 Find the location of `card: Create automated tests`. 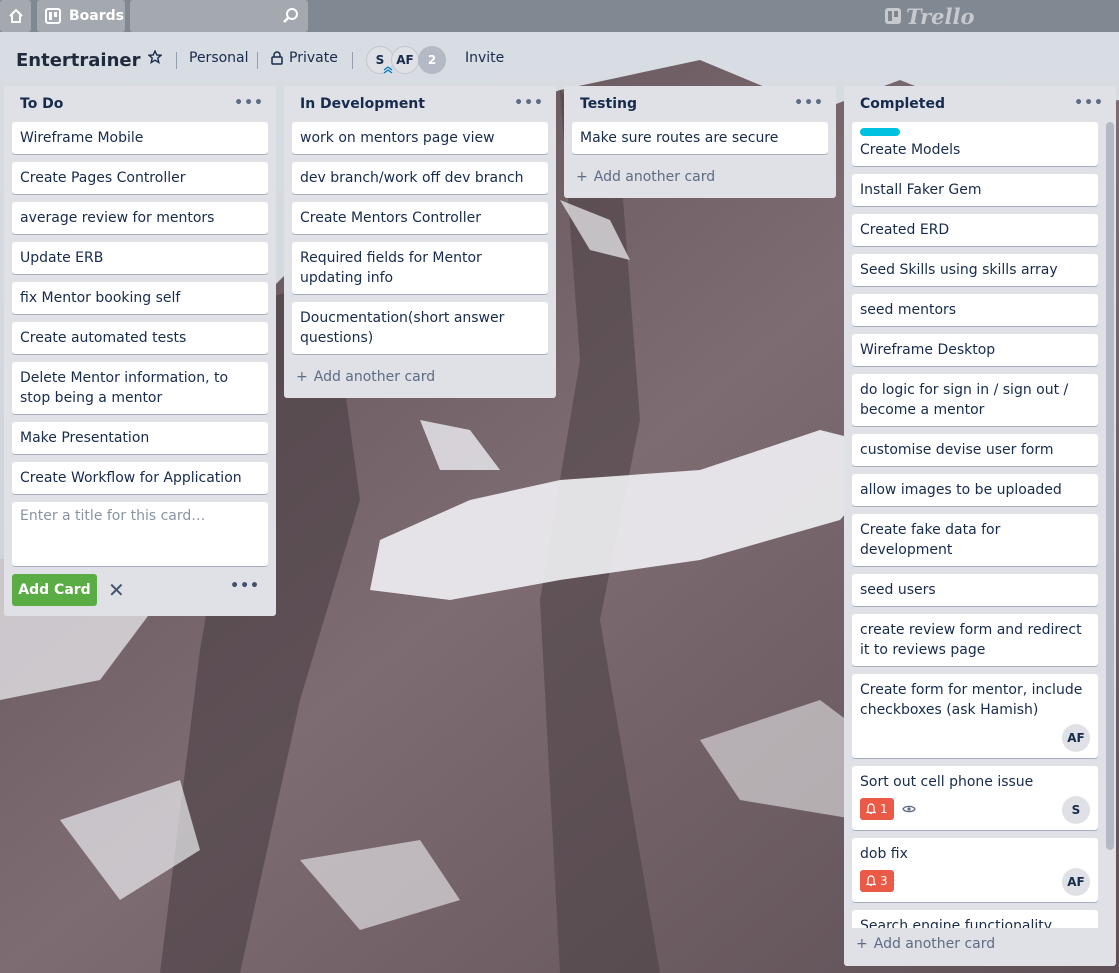

card: Create automated tests is located at coordinates (140, 338).